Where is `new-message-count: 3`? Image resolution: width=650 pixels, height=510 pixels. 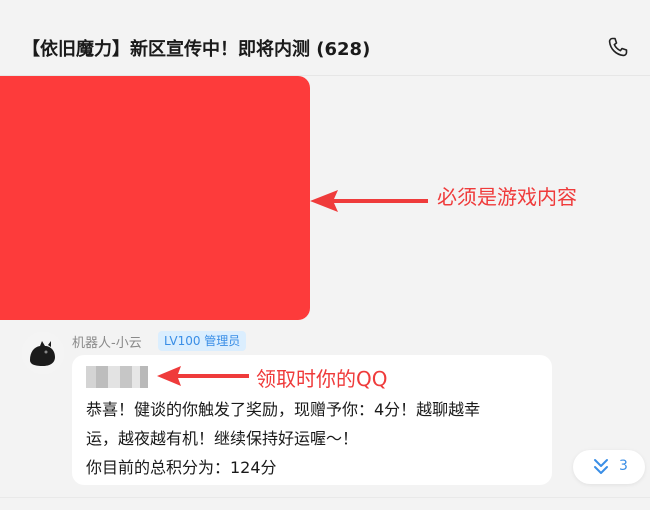
new-message-count: 3 is located at coordinates (623, 466).